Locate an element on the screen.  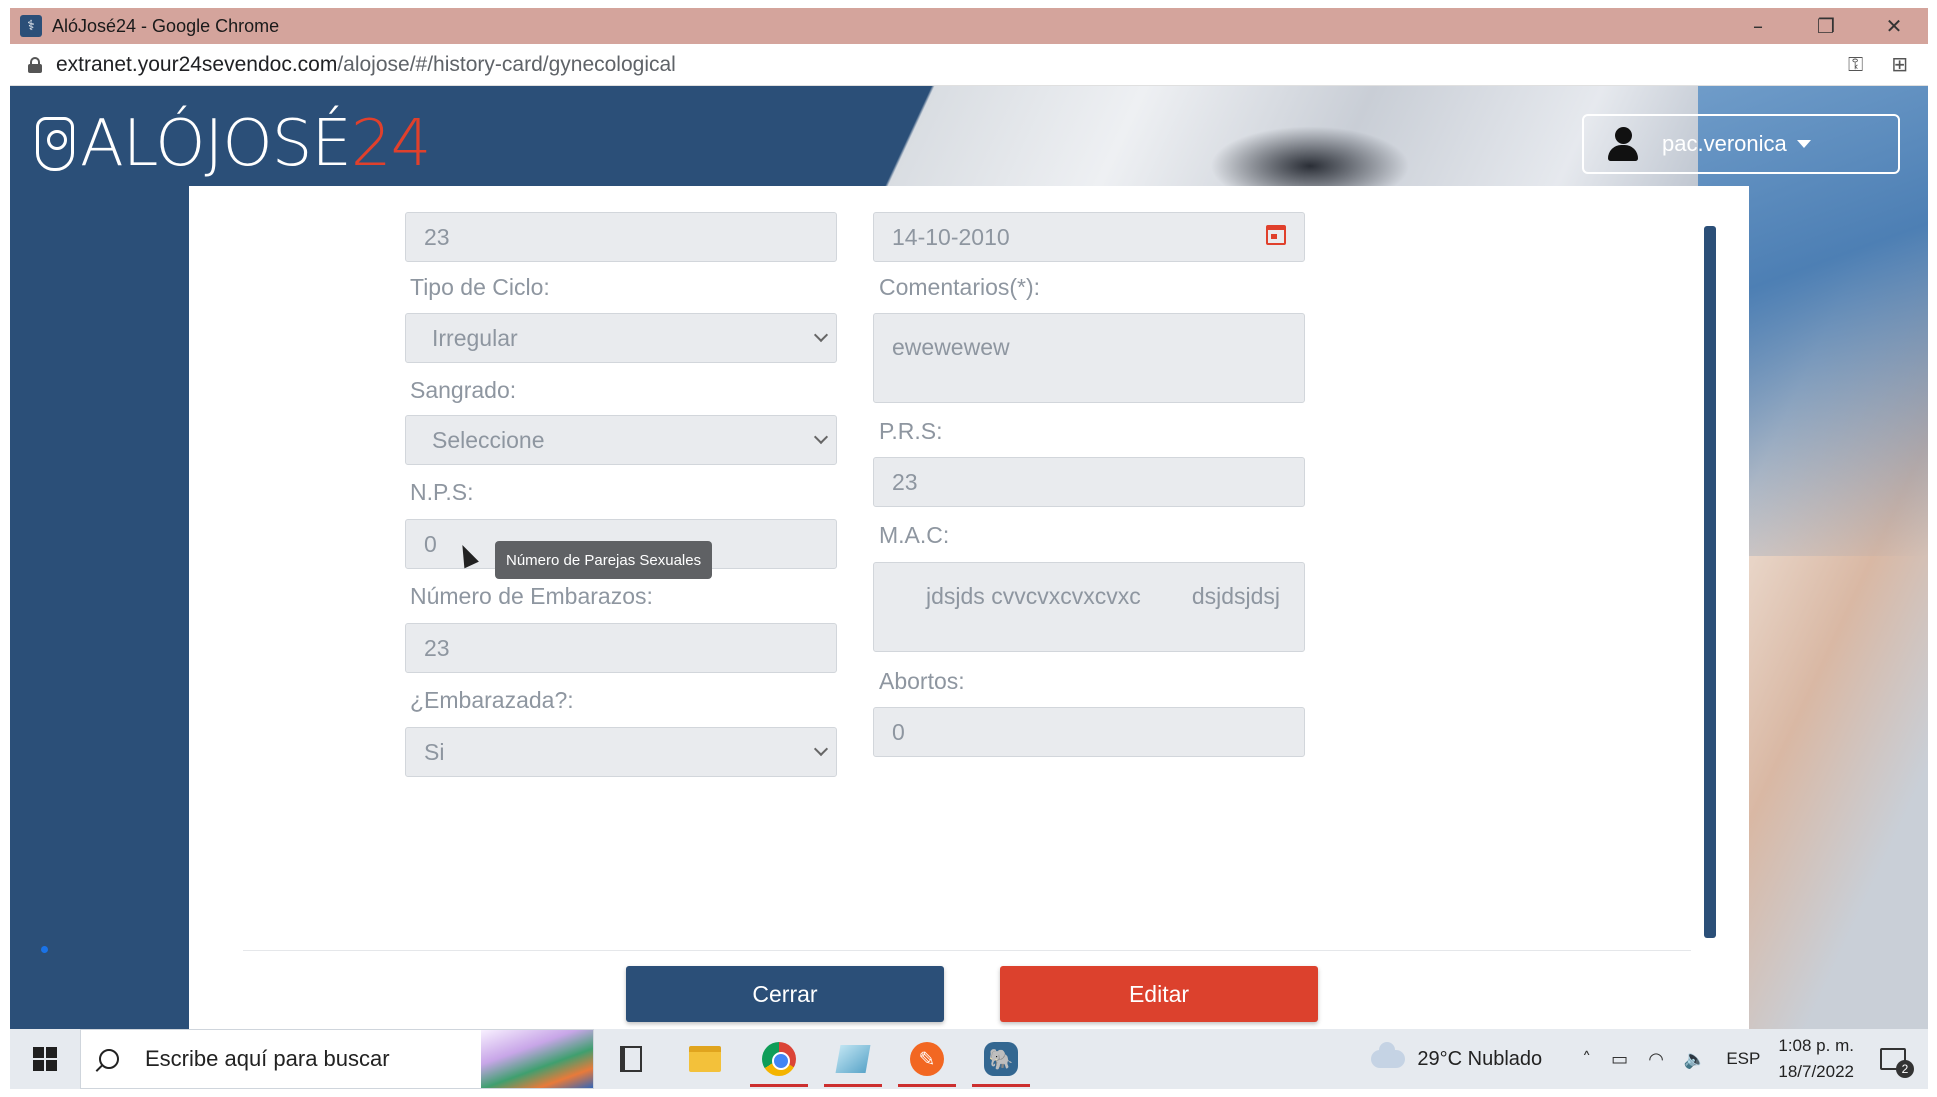
windows-logo-icon is located at coordinates (45, 1059).